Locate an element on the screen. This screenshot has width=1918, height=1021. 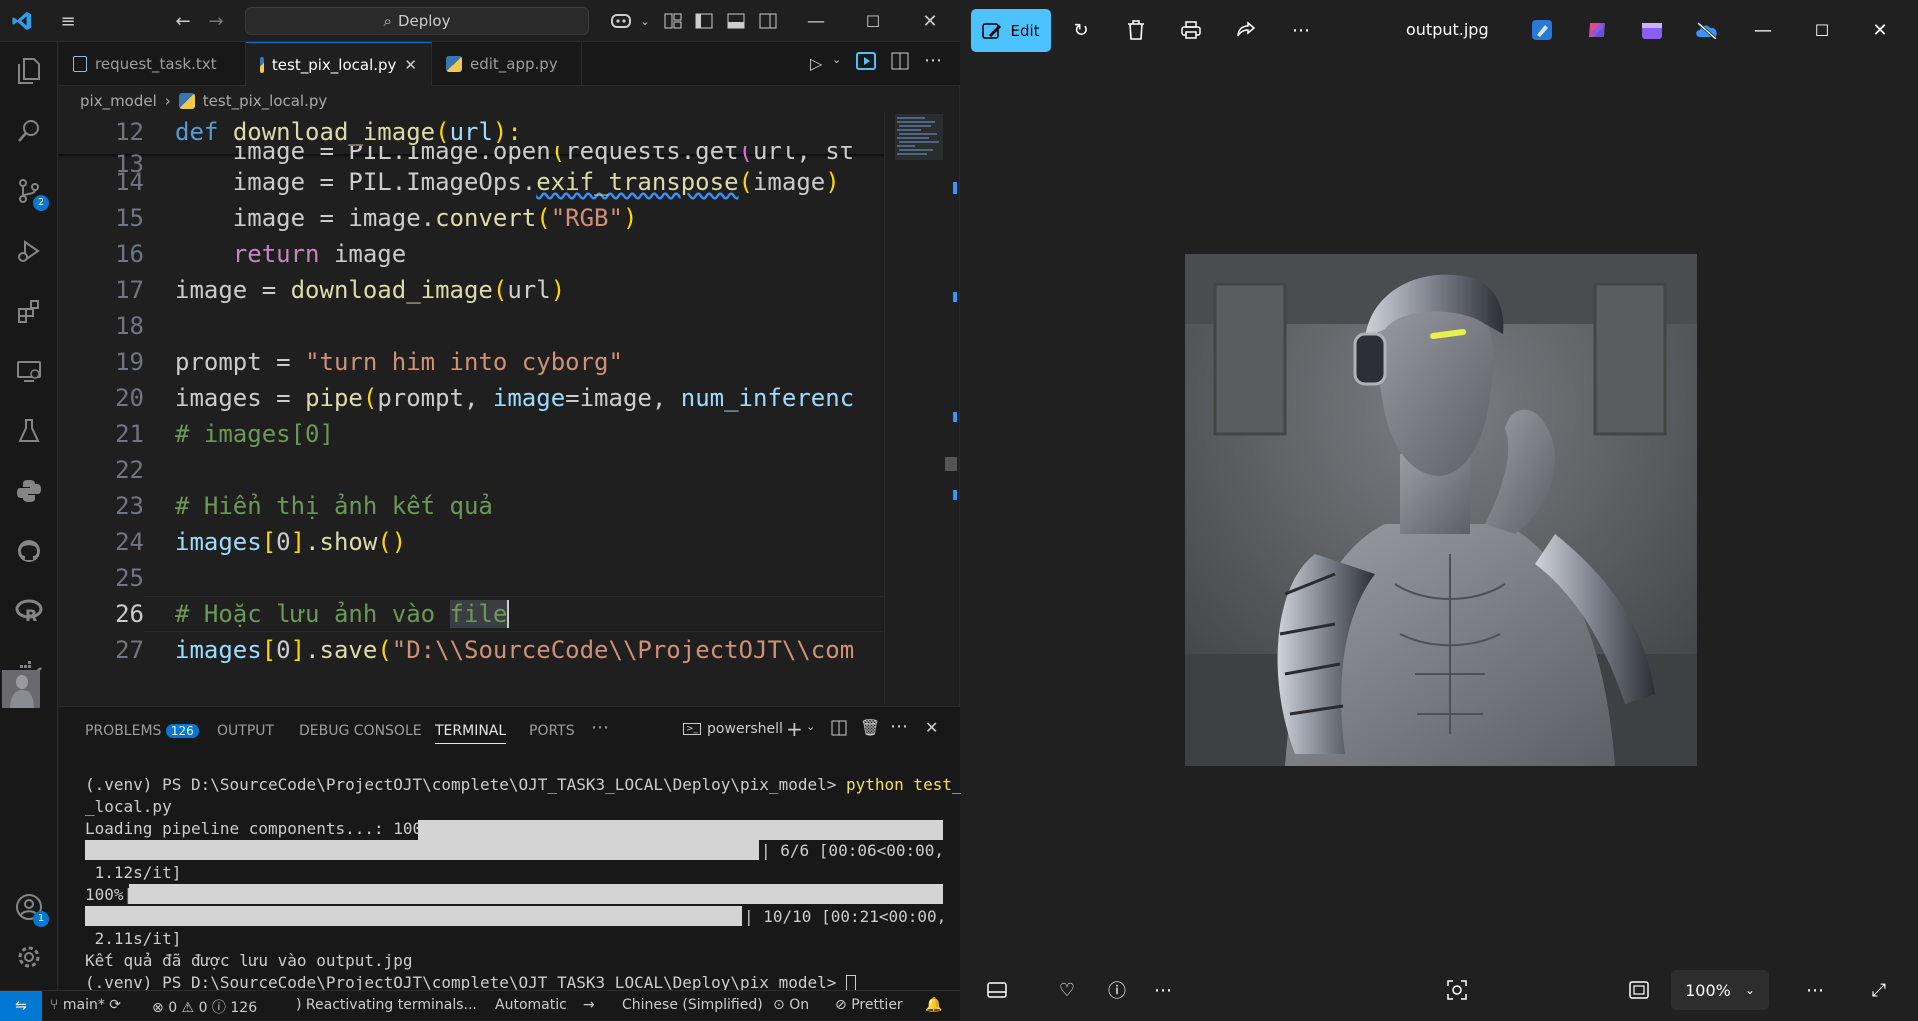
line-number: 14 is located at coordinates (129, 182).